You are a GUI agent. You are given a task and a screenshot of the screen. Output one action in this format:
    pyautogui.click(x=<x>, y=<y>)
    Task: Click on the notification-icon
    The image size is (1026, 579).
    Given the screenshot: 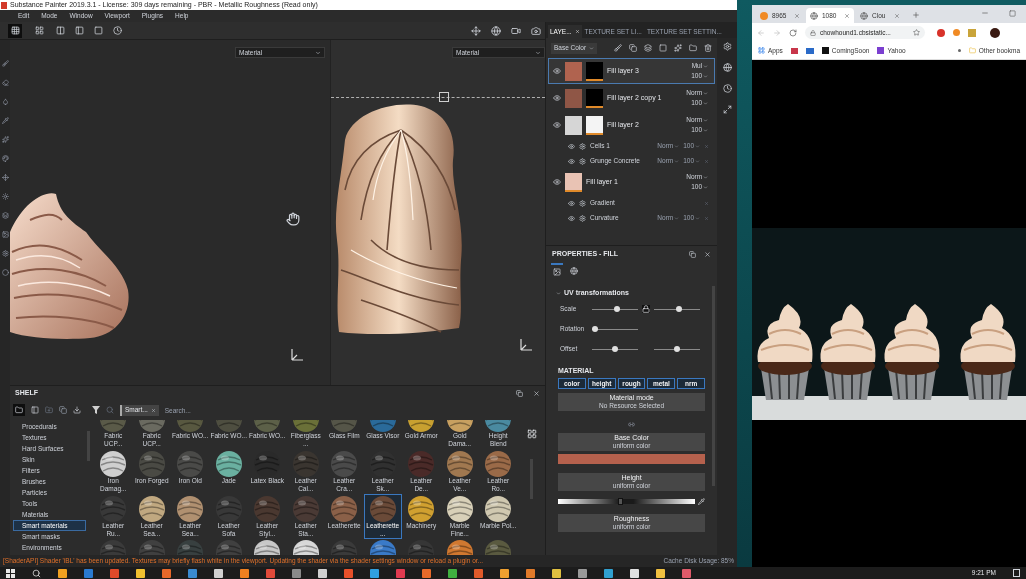 What is the action you would take?
    pyautogui.click(x=1016, y=573)
    